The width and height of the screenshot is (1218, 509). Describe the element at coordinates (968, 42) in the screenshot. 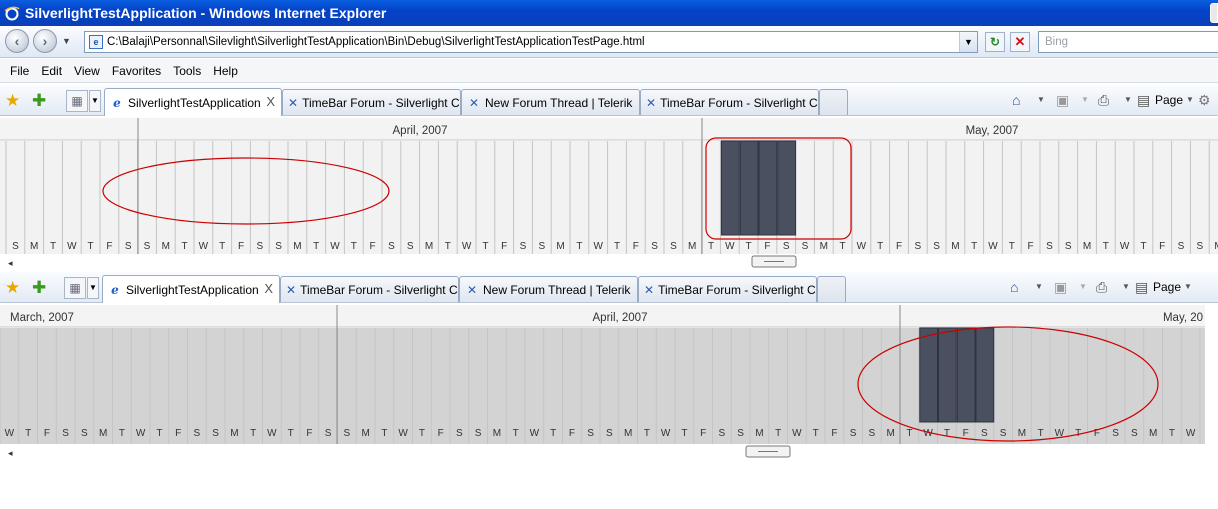

I see `address-dropdown-icon: ▼` at that location.